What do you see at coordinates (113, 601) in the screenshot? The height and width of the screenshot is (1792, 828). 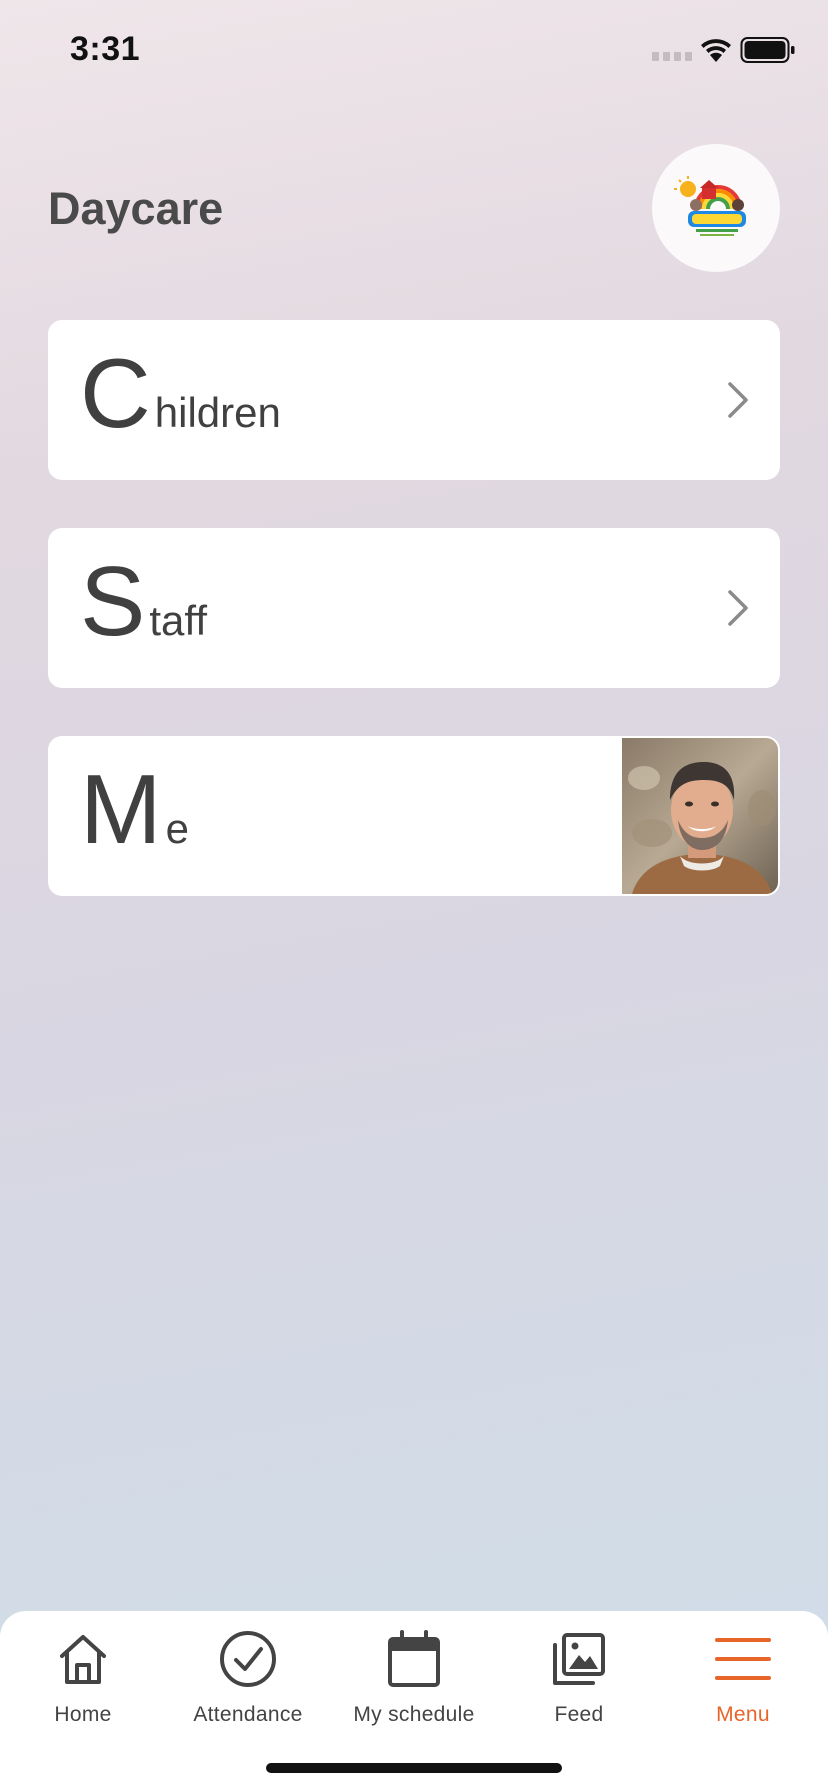 I see `staff-label-initial: S` at bounding box center [113, 601].